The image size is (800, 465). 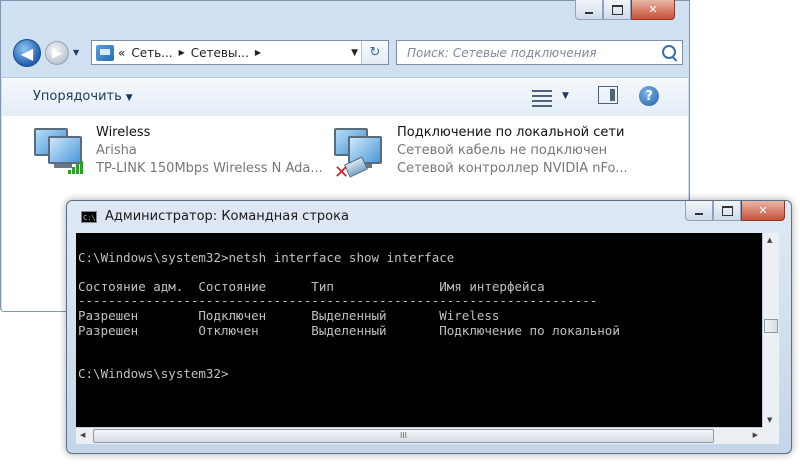 I want to click on refresh-button: ↻, so click(x=374, y=52).